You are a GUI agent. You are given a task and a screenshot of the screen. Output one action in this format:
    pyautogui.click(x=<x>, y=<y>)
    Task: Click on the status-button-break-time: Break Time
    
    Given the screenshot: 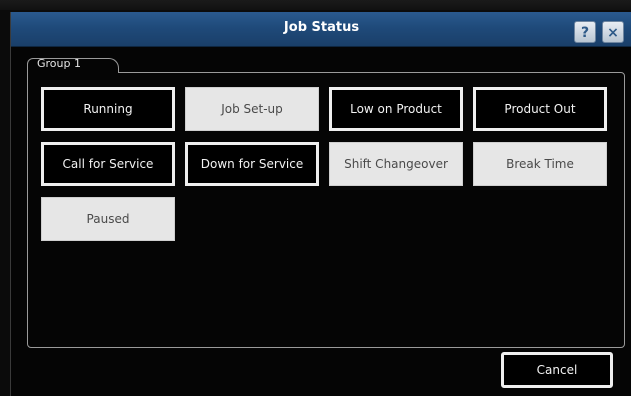 What is the action you would take?
    pyautogui.click(x=540, y=164)
    